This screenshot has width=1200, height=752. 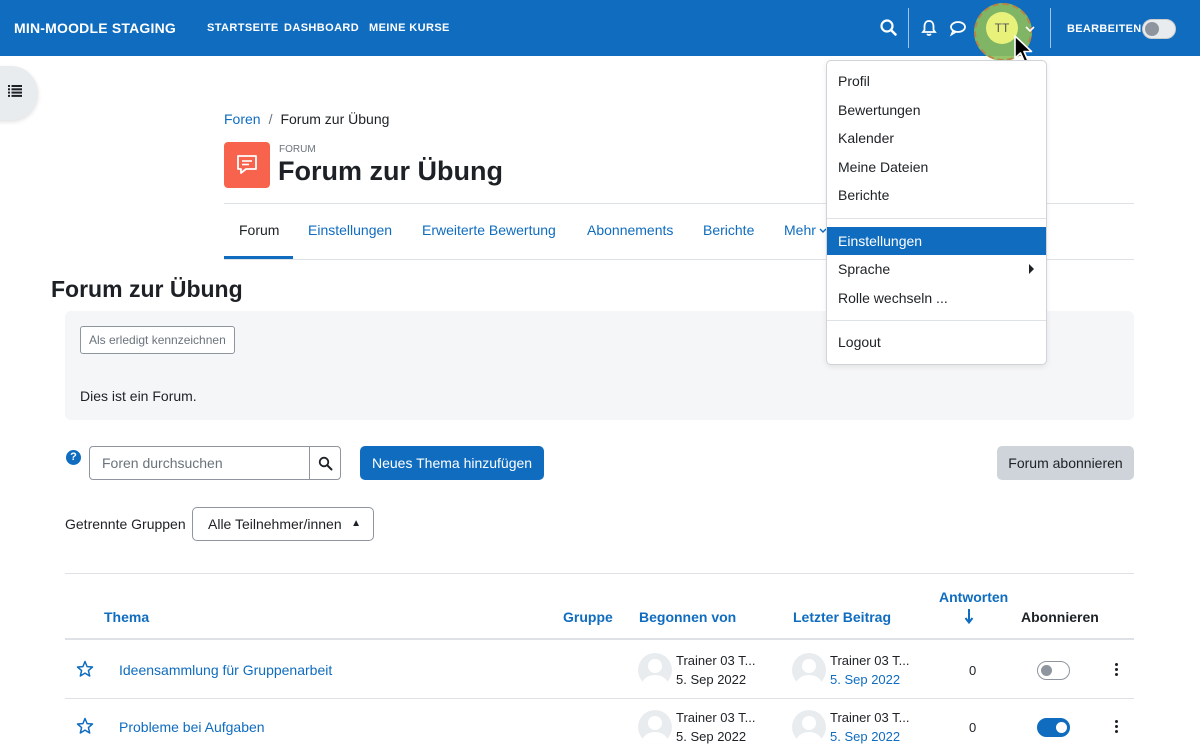 What do you see at coordinates (687, 617) in the screenshot?
I see `column-header-begonnen-von: Begonnen von` at bounding box center [687, 617].